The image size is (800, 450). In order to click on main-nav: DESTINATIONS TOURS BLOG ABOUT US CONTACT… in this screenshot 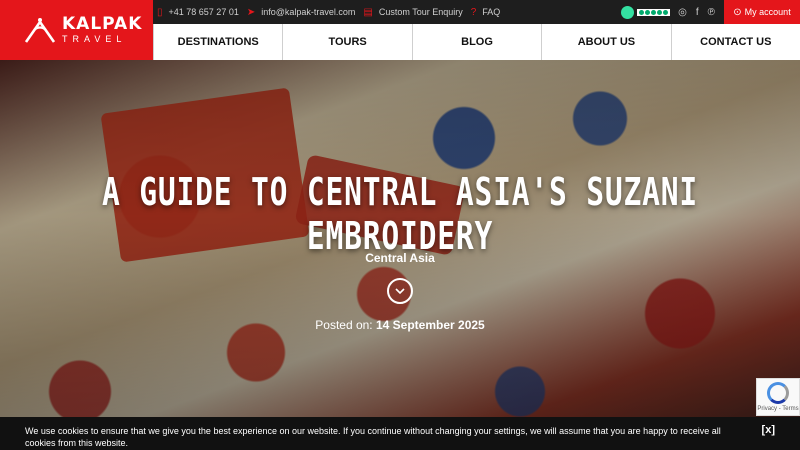, I will do `click(476, 42)`.